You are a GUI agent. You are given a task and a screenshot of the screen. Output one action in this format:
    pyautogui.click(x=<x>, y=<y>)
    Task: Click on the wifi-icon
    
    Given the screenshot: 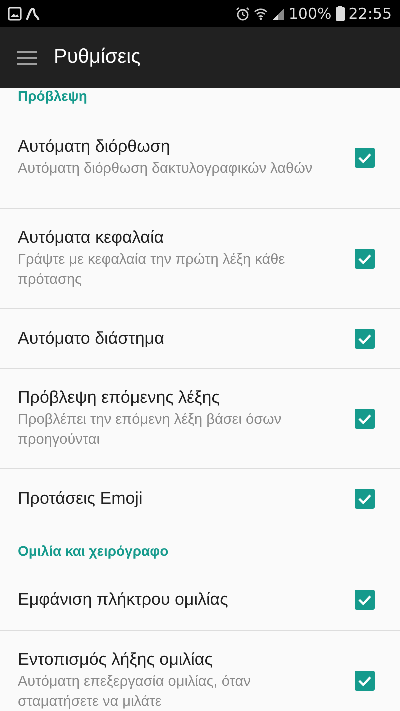 What is the action you would take?
    pyautogui.click(x=261, y=13)
    